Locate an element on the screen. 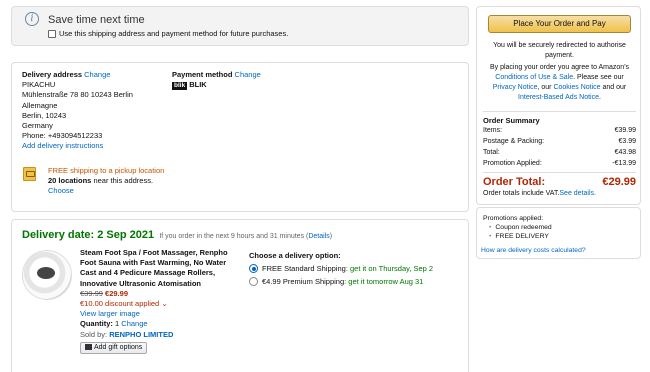  premium-shipping-eta: : get it tomorrow Aug 31 is located at coordinates (384, 281).